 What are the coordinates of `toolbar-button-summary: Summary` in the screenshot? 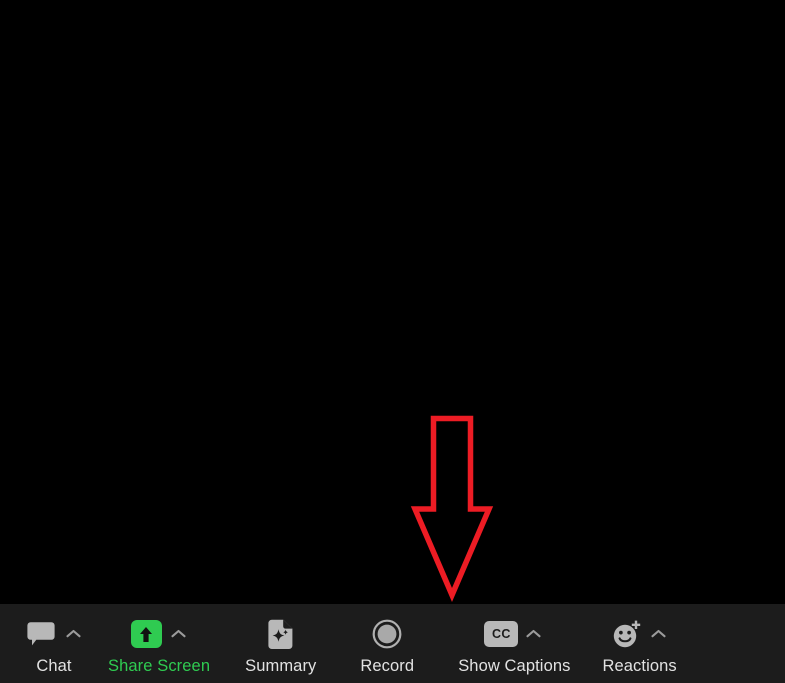 It's located at (280, 643).